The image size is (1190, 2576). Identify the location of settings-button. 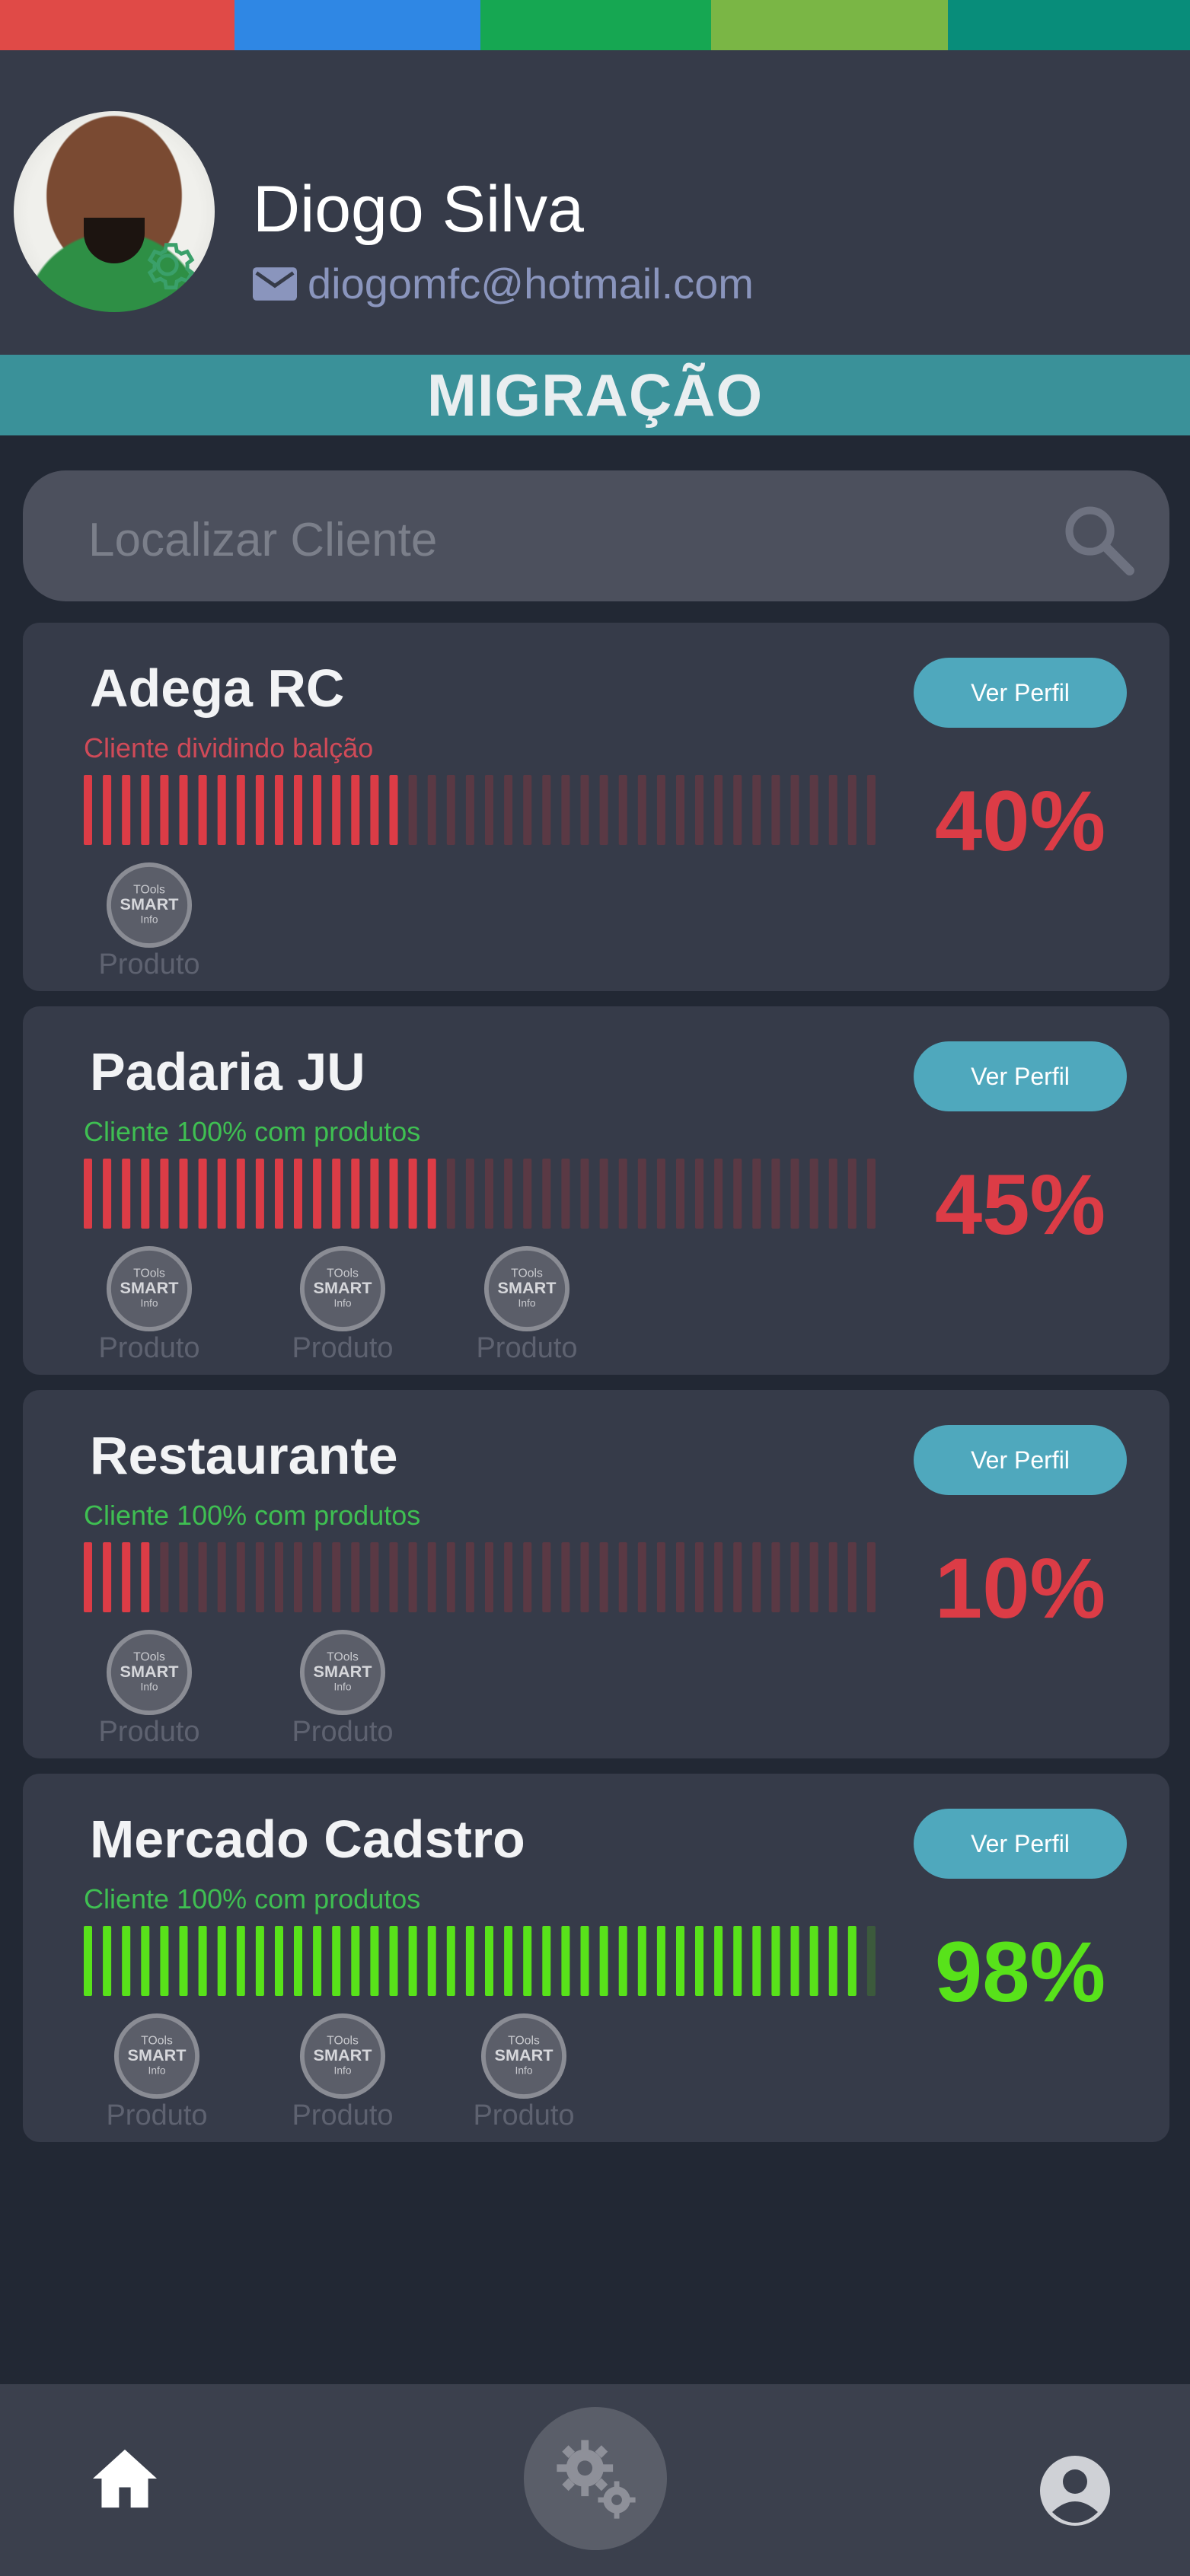
(595, 2478).